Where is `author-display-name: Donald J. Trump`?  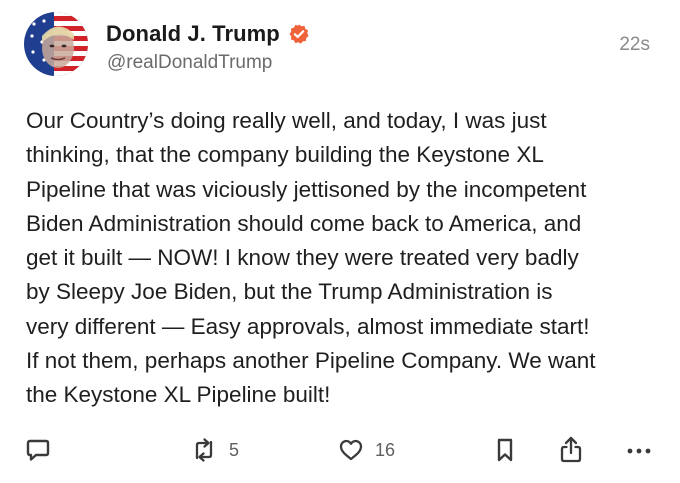
author-display-name: Donald J. Trump is located at coordinates (193, 34).